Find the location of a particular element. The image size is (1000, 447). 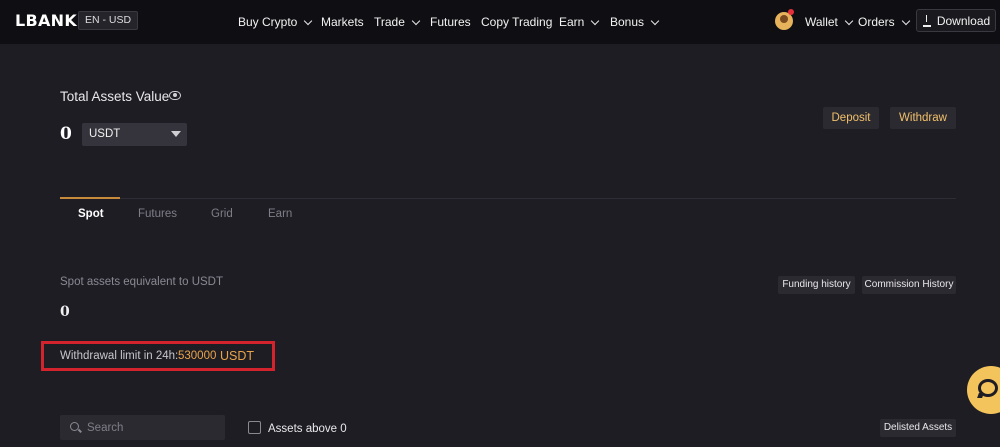

nav-item-markets: Markets is located at coordinates (342, 22).